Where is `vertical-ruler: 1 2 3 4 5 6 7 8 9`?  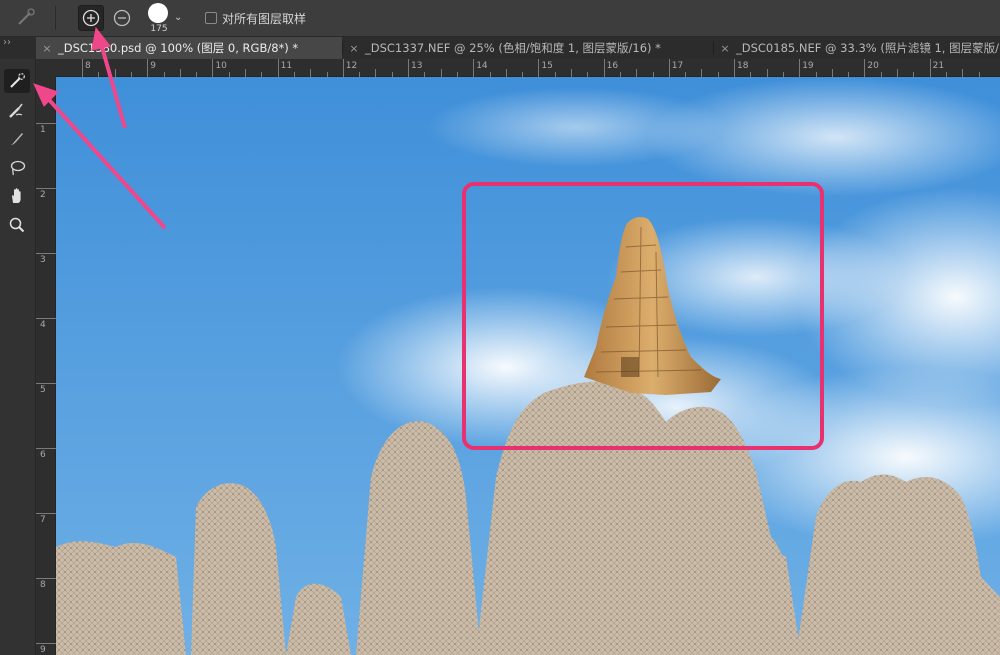
vertical-ruler: 1 2 3 4 5 6 7 8 9 is located at coordinates (46, 366).